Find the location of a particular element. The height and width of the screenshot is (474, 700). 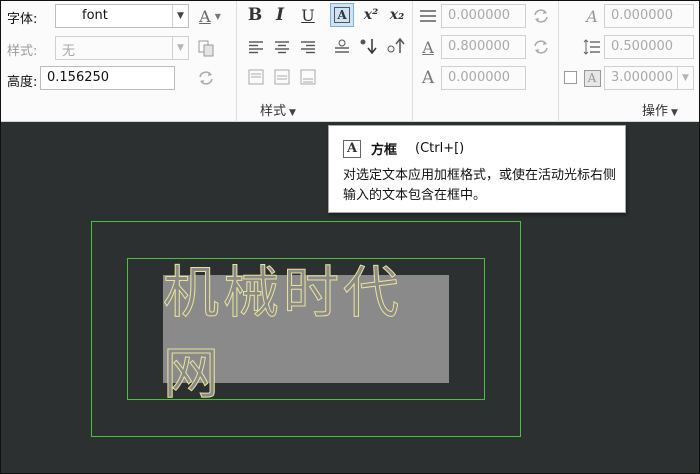

line-spacing-input: 0.000000 is located at coordinates (483, 16).